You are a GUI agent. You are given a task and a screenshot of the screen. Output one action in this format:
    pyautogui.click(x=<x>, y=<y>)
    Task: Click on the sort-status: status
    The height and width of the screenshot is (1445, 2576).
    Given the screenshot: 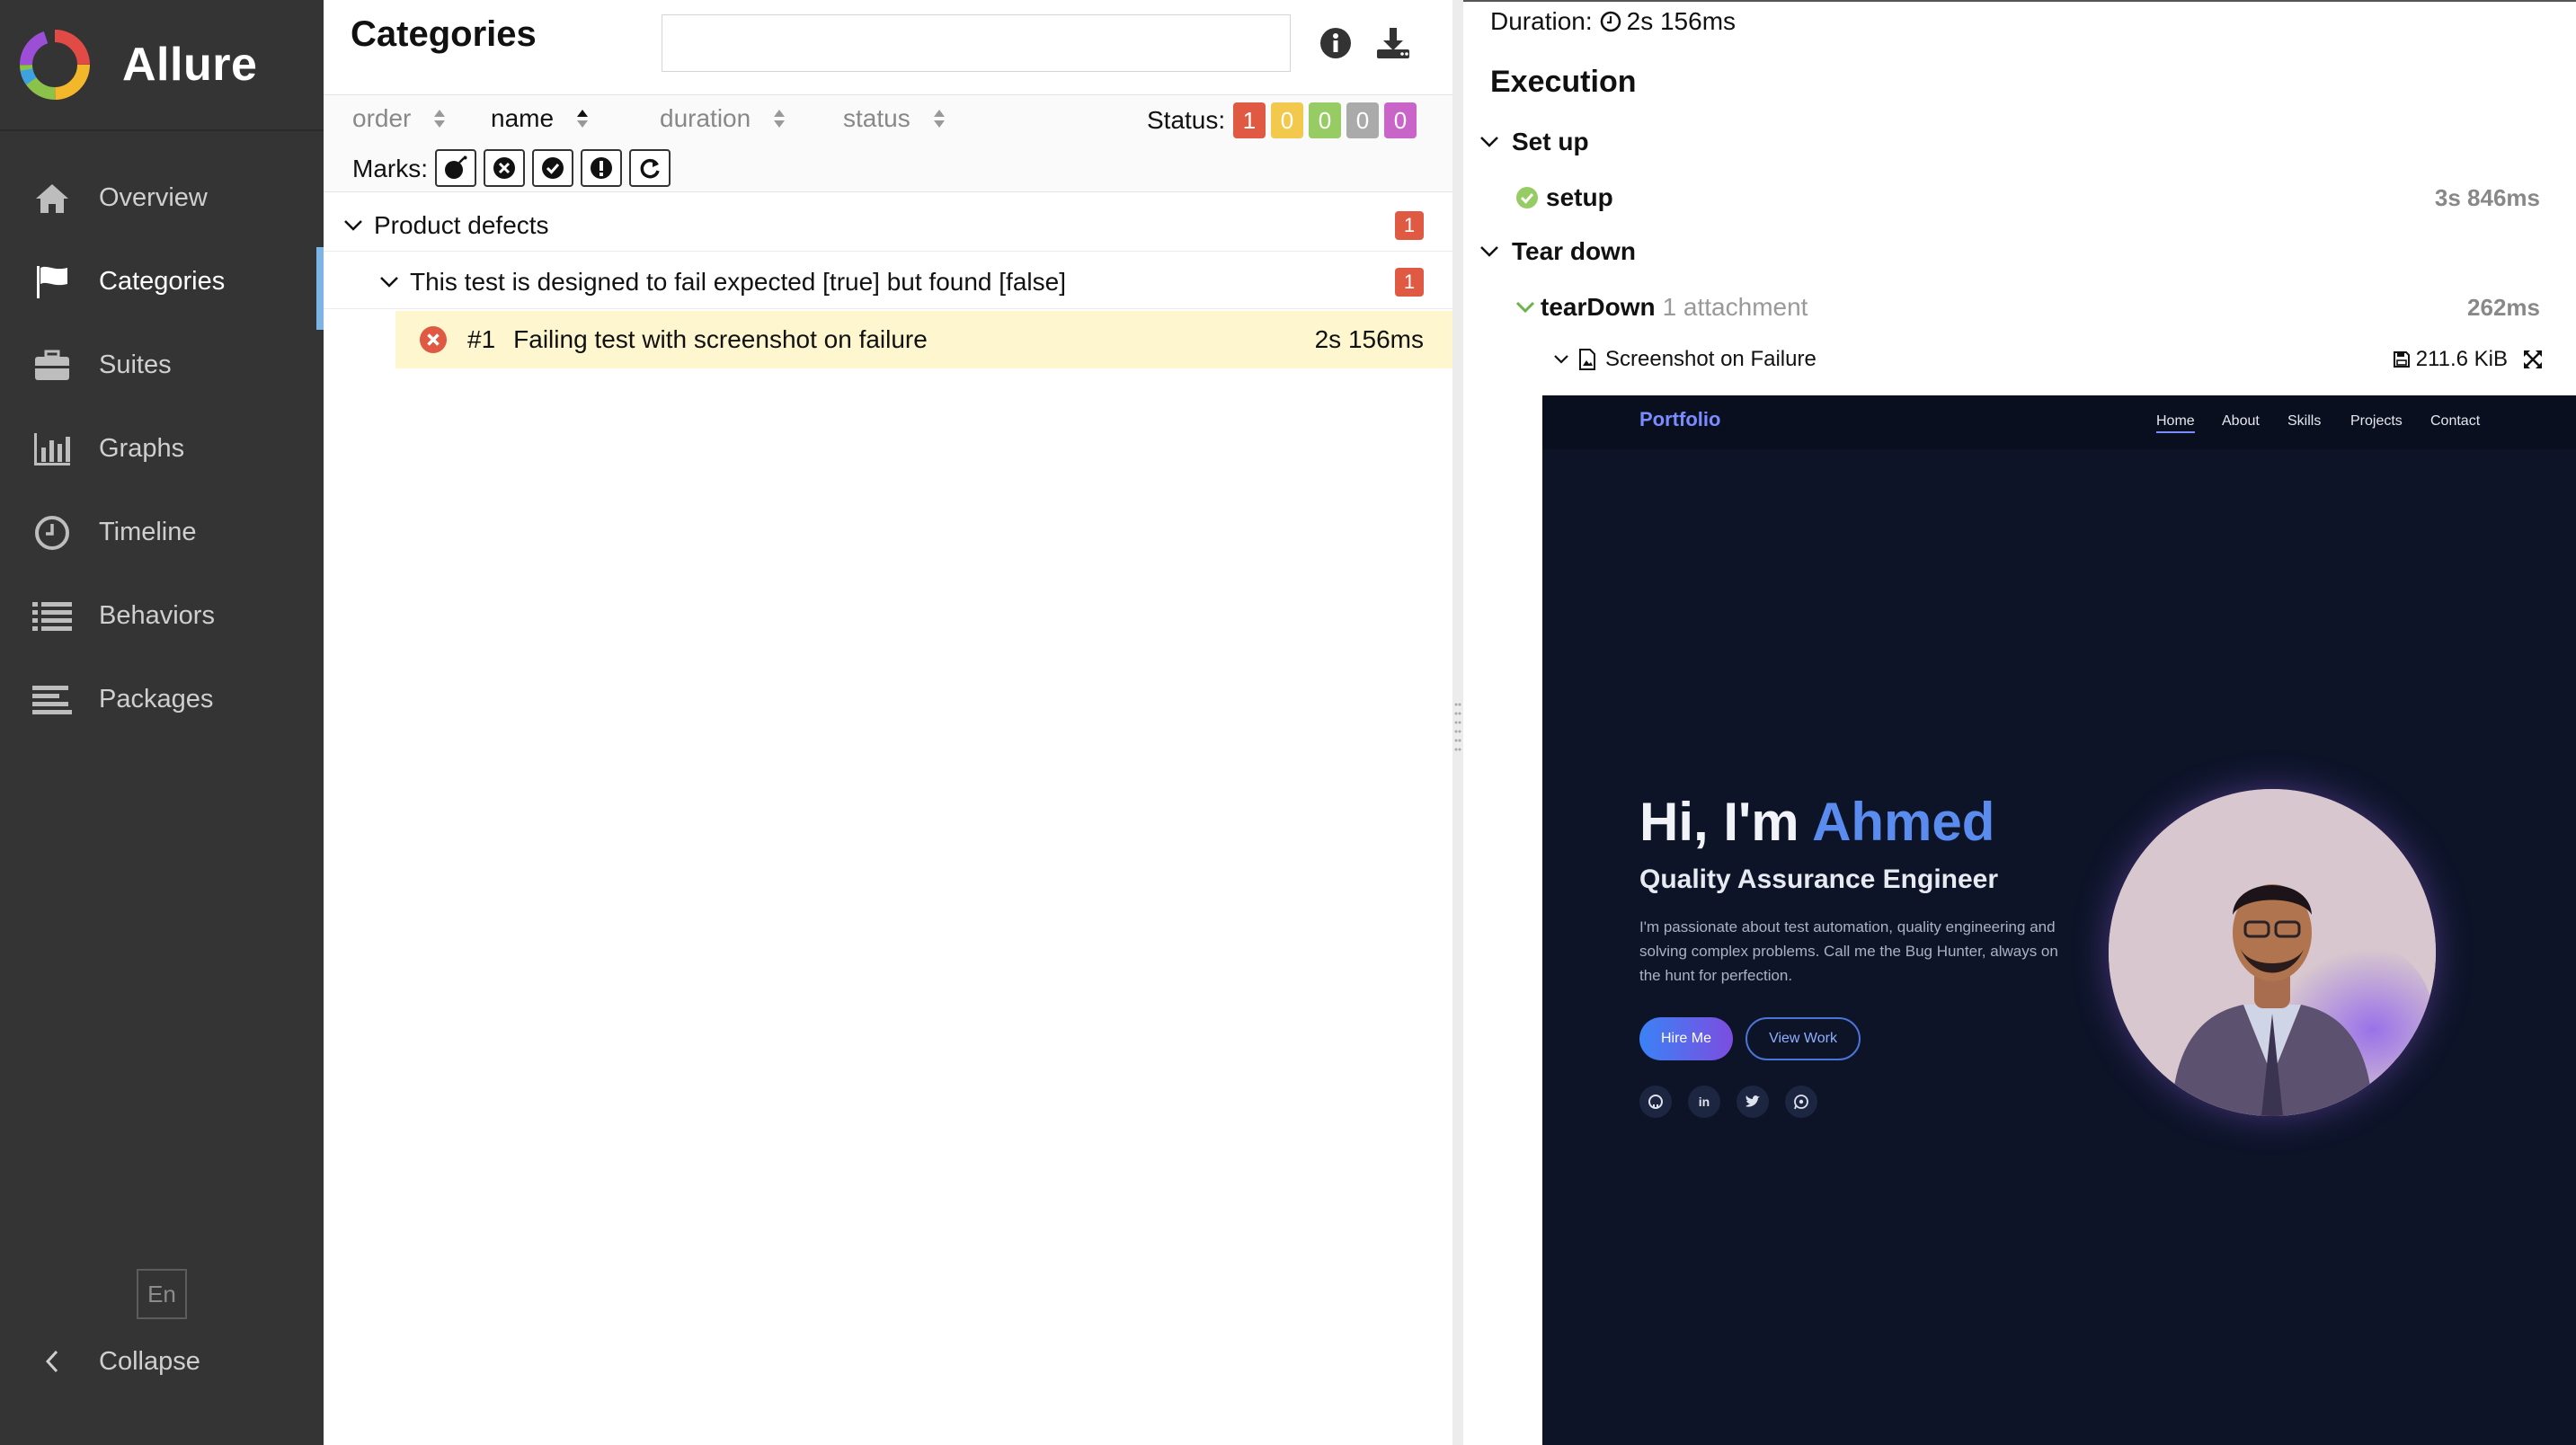 What is the action you would take?
    pyautogui.click(x=894, y=118)
    